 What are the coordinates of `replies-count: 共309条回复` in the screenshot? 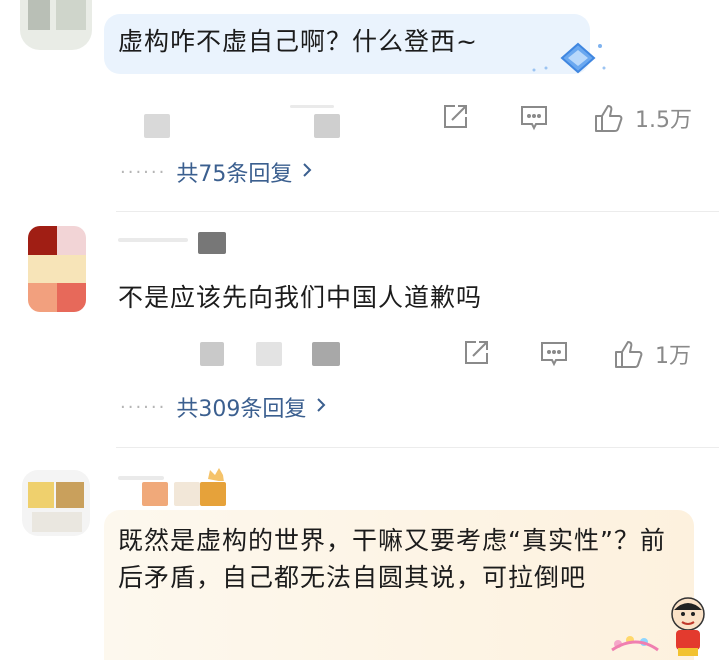 It's located at (241, 409).